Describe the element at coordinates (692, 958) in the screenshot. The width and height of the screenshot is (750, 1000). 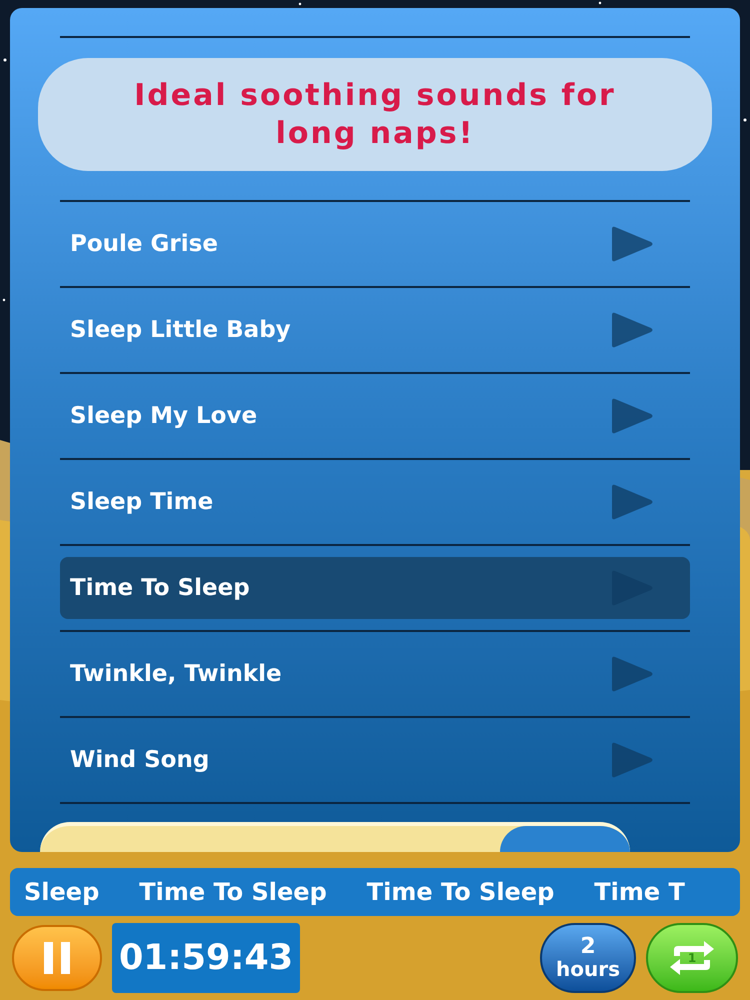
I see `repeat-icon` at that location.